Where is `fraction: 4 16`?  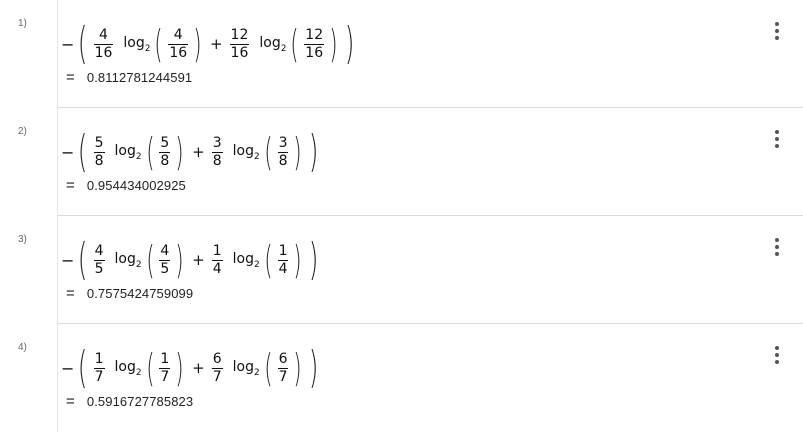
fraction: 4 16 is located at coordinates (103, 44).